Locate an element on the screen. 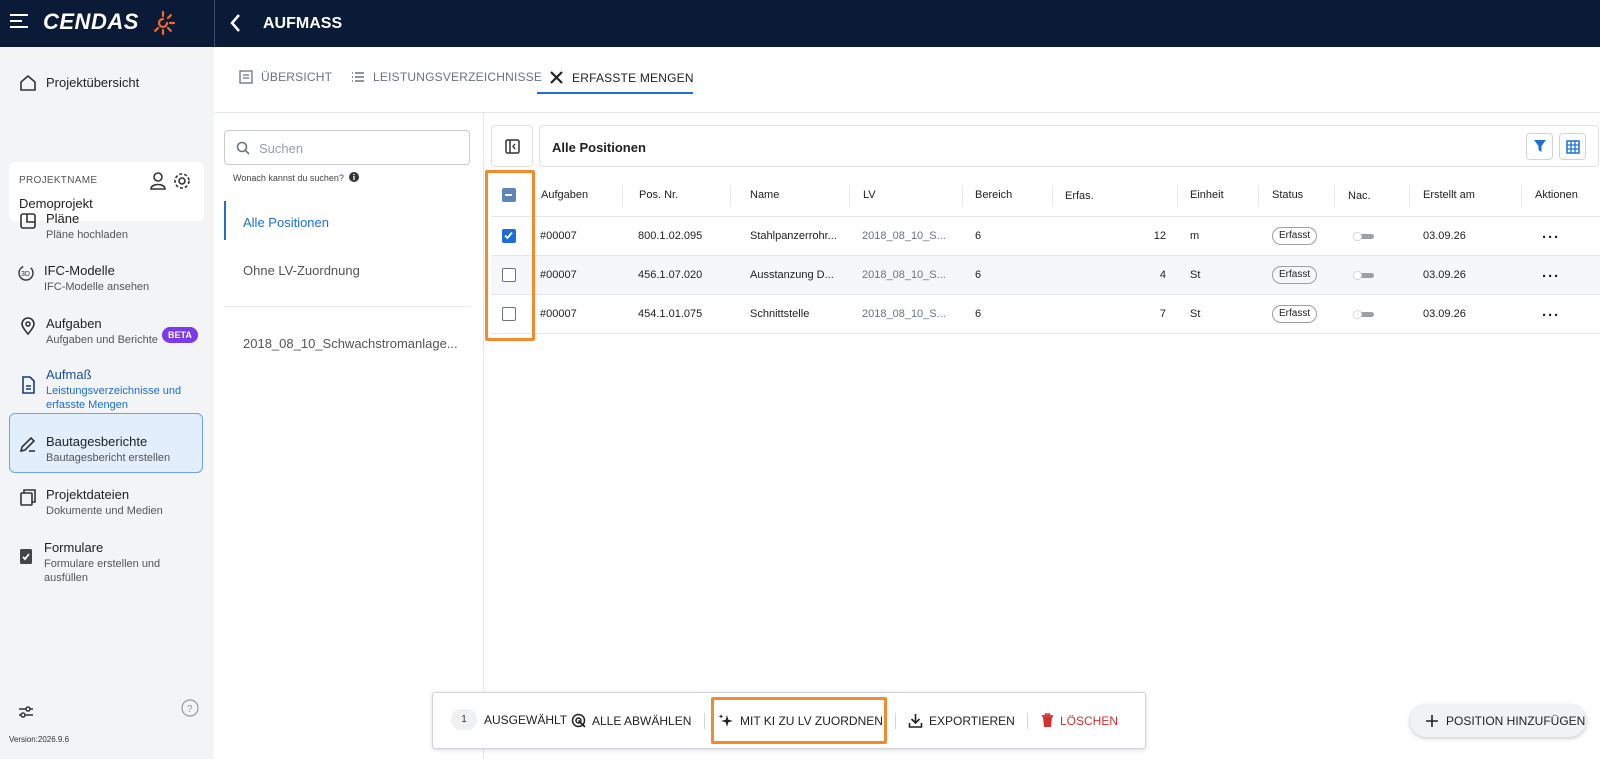 The image size is (1600, 759). tools-icon is located at coordinates (556, 77).